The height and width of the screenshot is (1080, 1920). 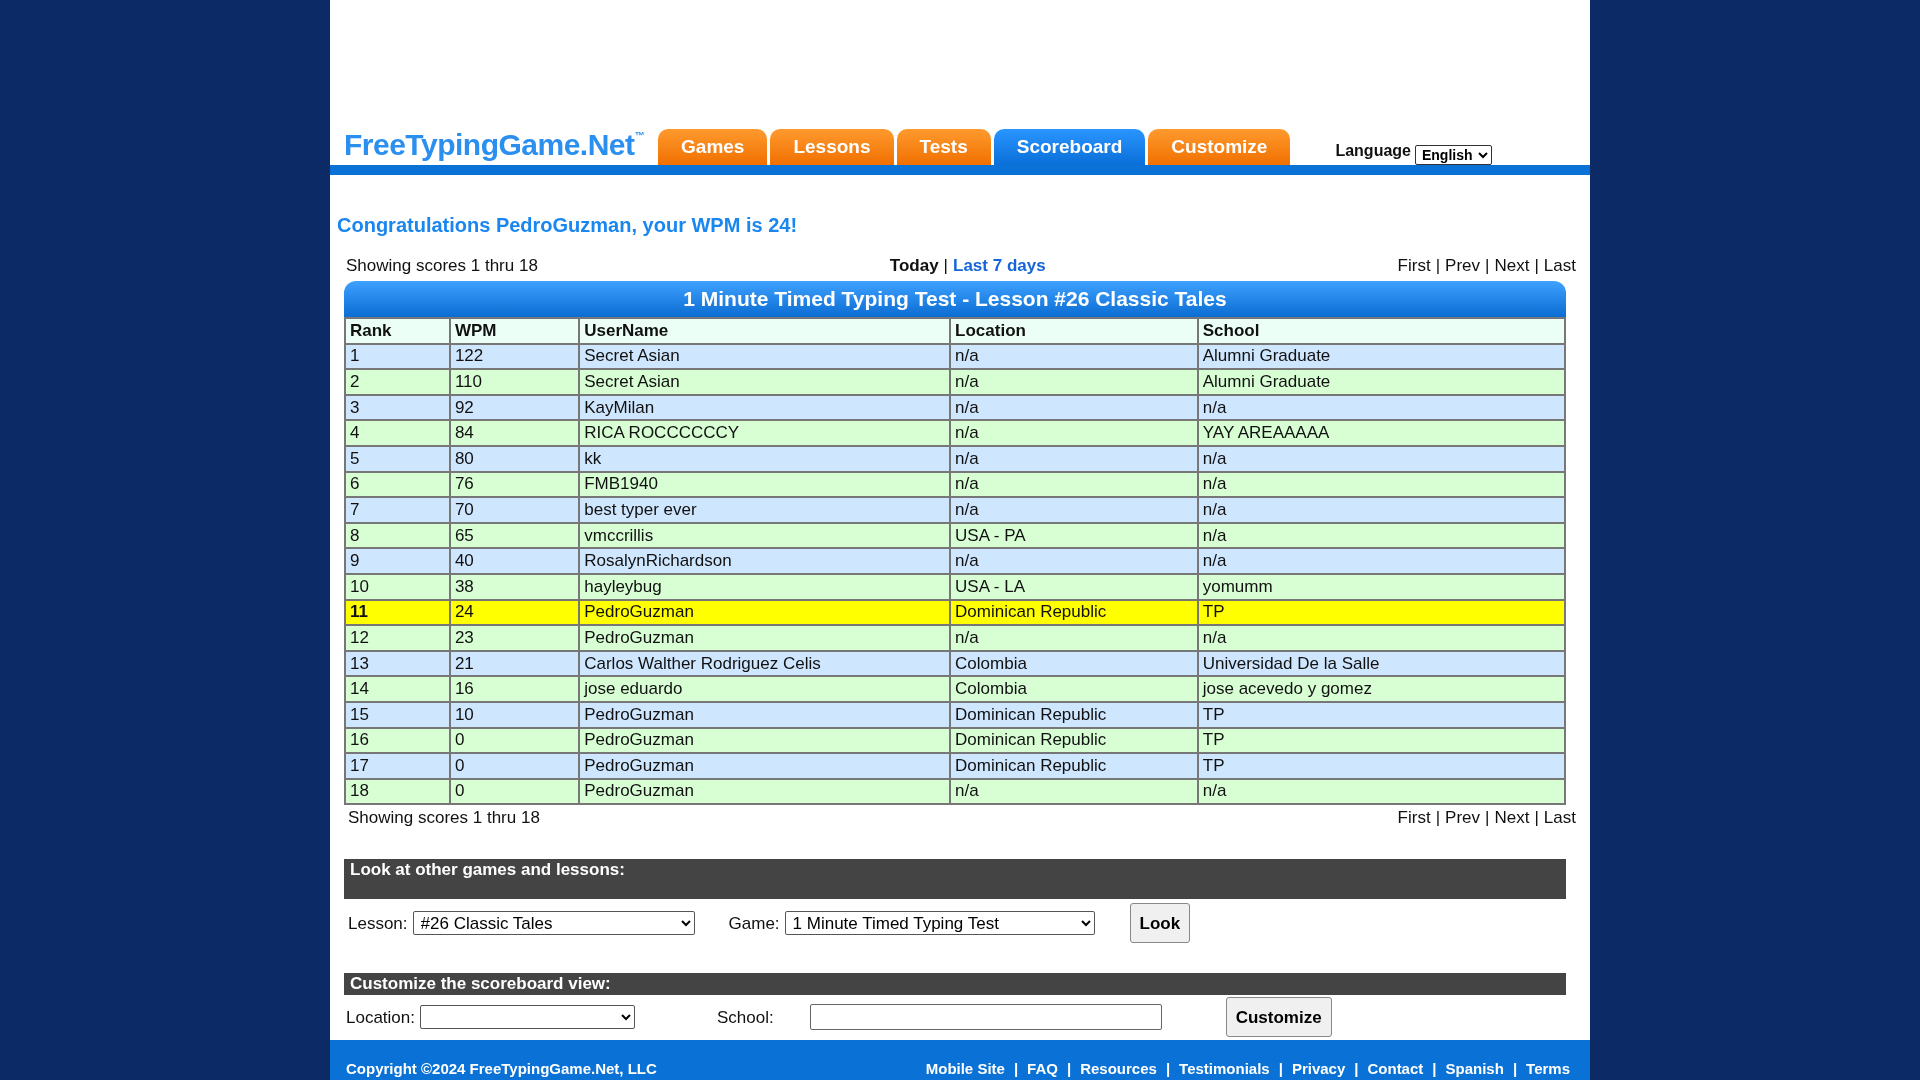 I want to click on footer-link: Testimonials, so click(x=1224, y=1068).